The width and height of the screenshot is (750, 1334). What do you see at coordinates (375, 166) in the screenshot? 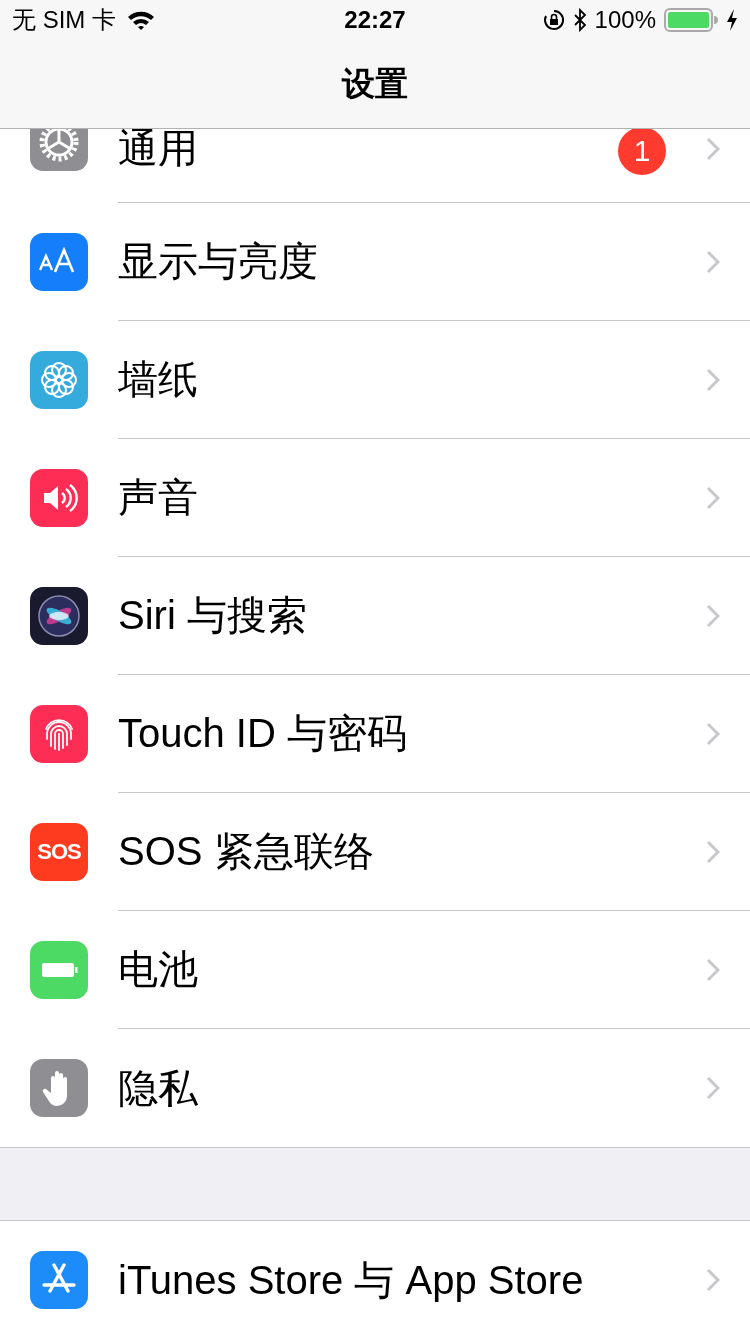
I see `settings-row: 通用 1` at bounding box center [375, 166].